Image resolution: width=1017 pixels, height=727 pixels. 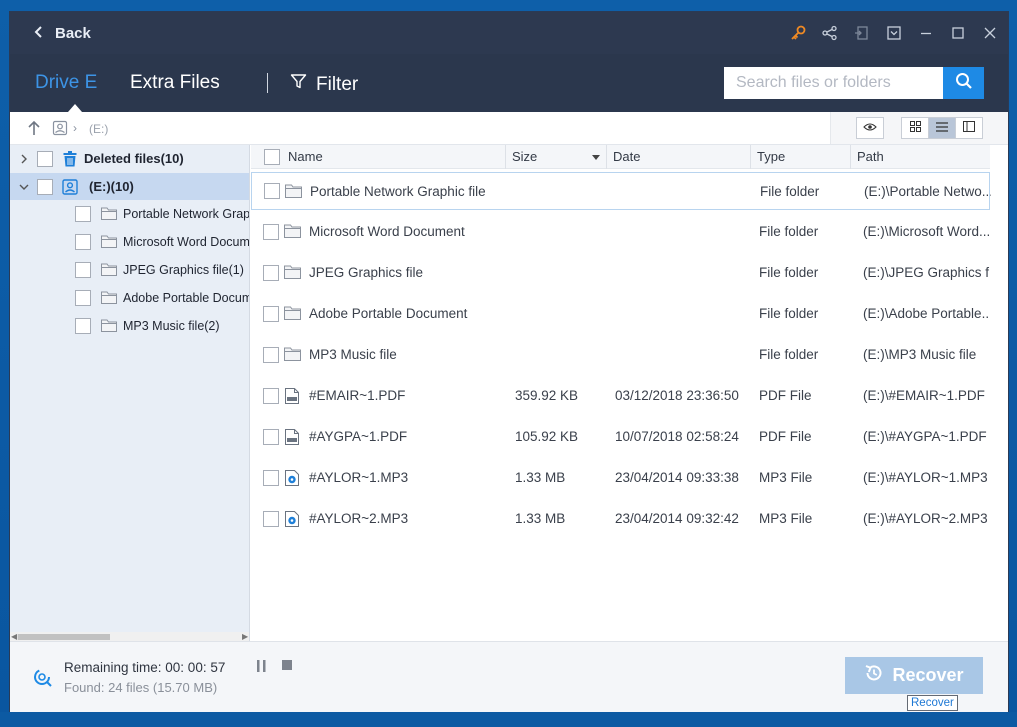 What do you see at coordinates (186, 241) in the screenshot?
I see `tree-item-label: Microsoft Word Docume` at bounding box center [186, 241].